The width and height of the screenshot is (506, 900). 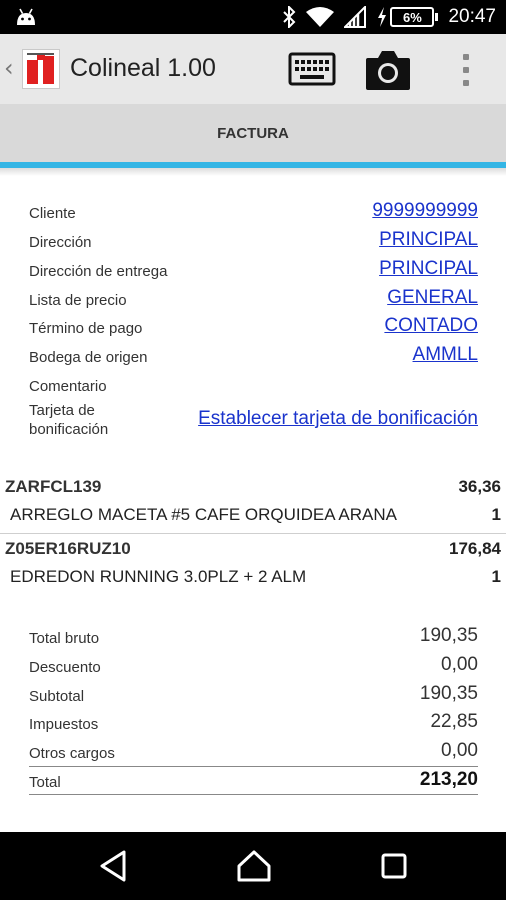 I want to click on tab-factura: FACTURA, so click(x=253, y=133).